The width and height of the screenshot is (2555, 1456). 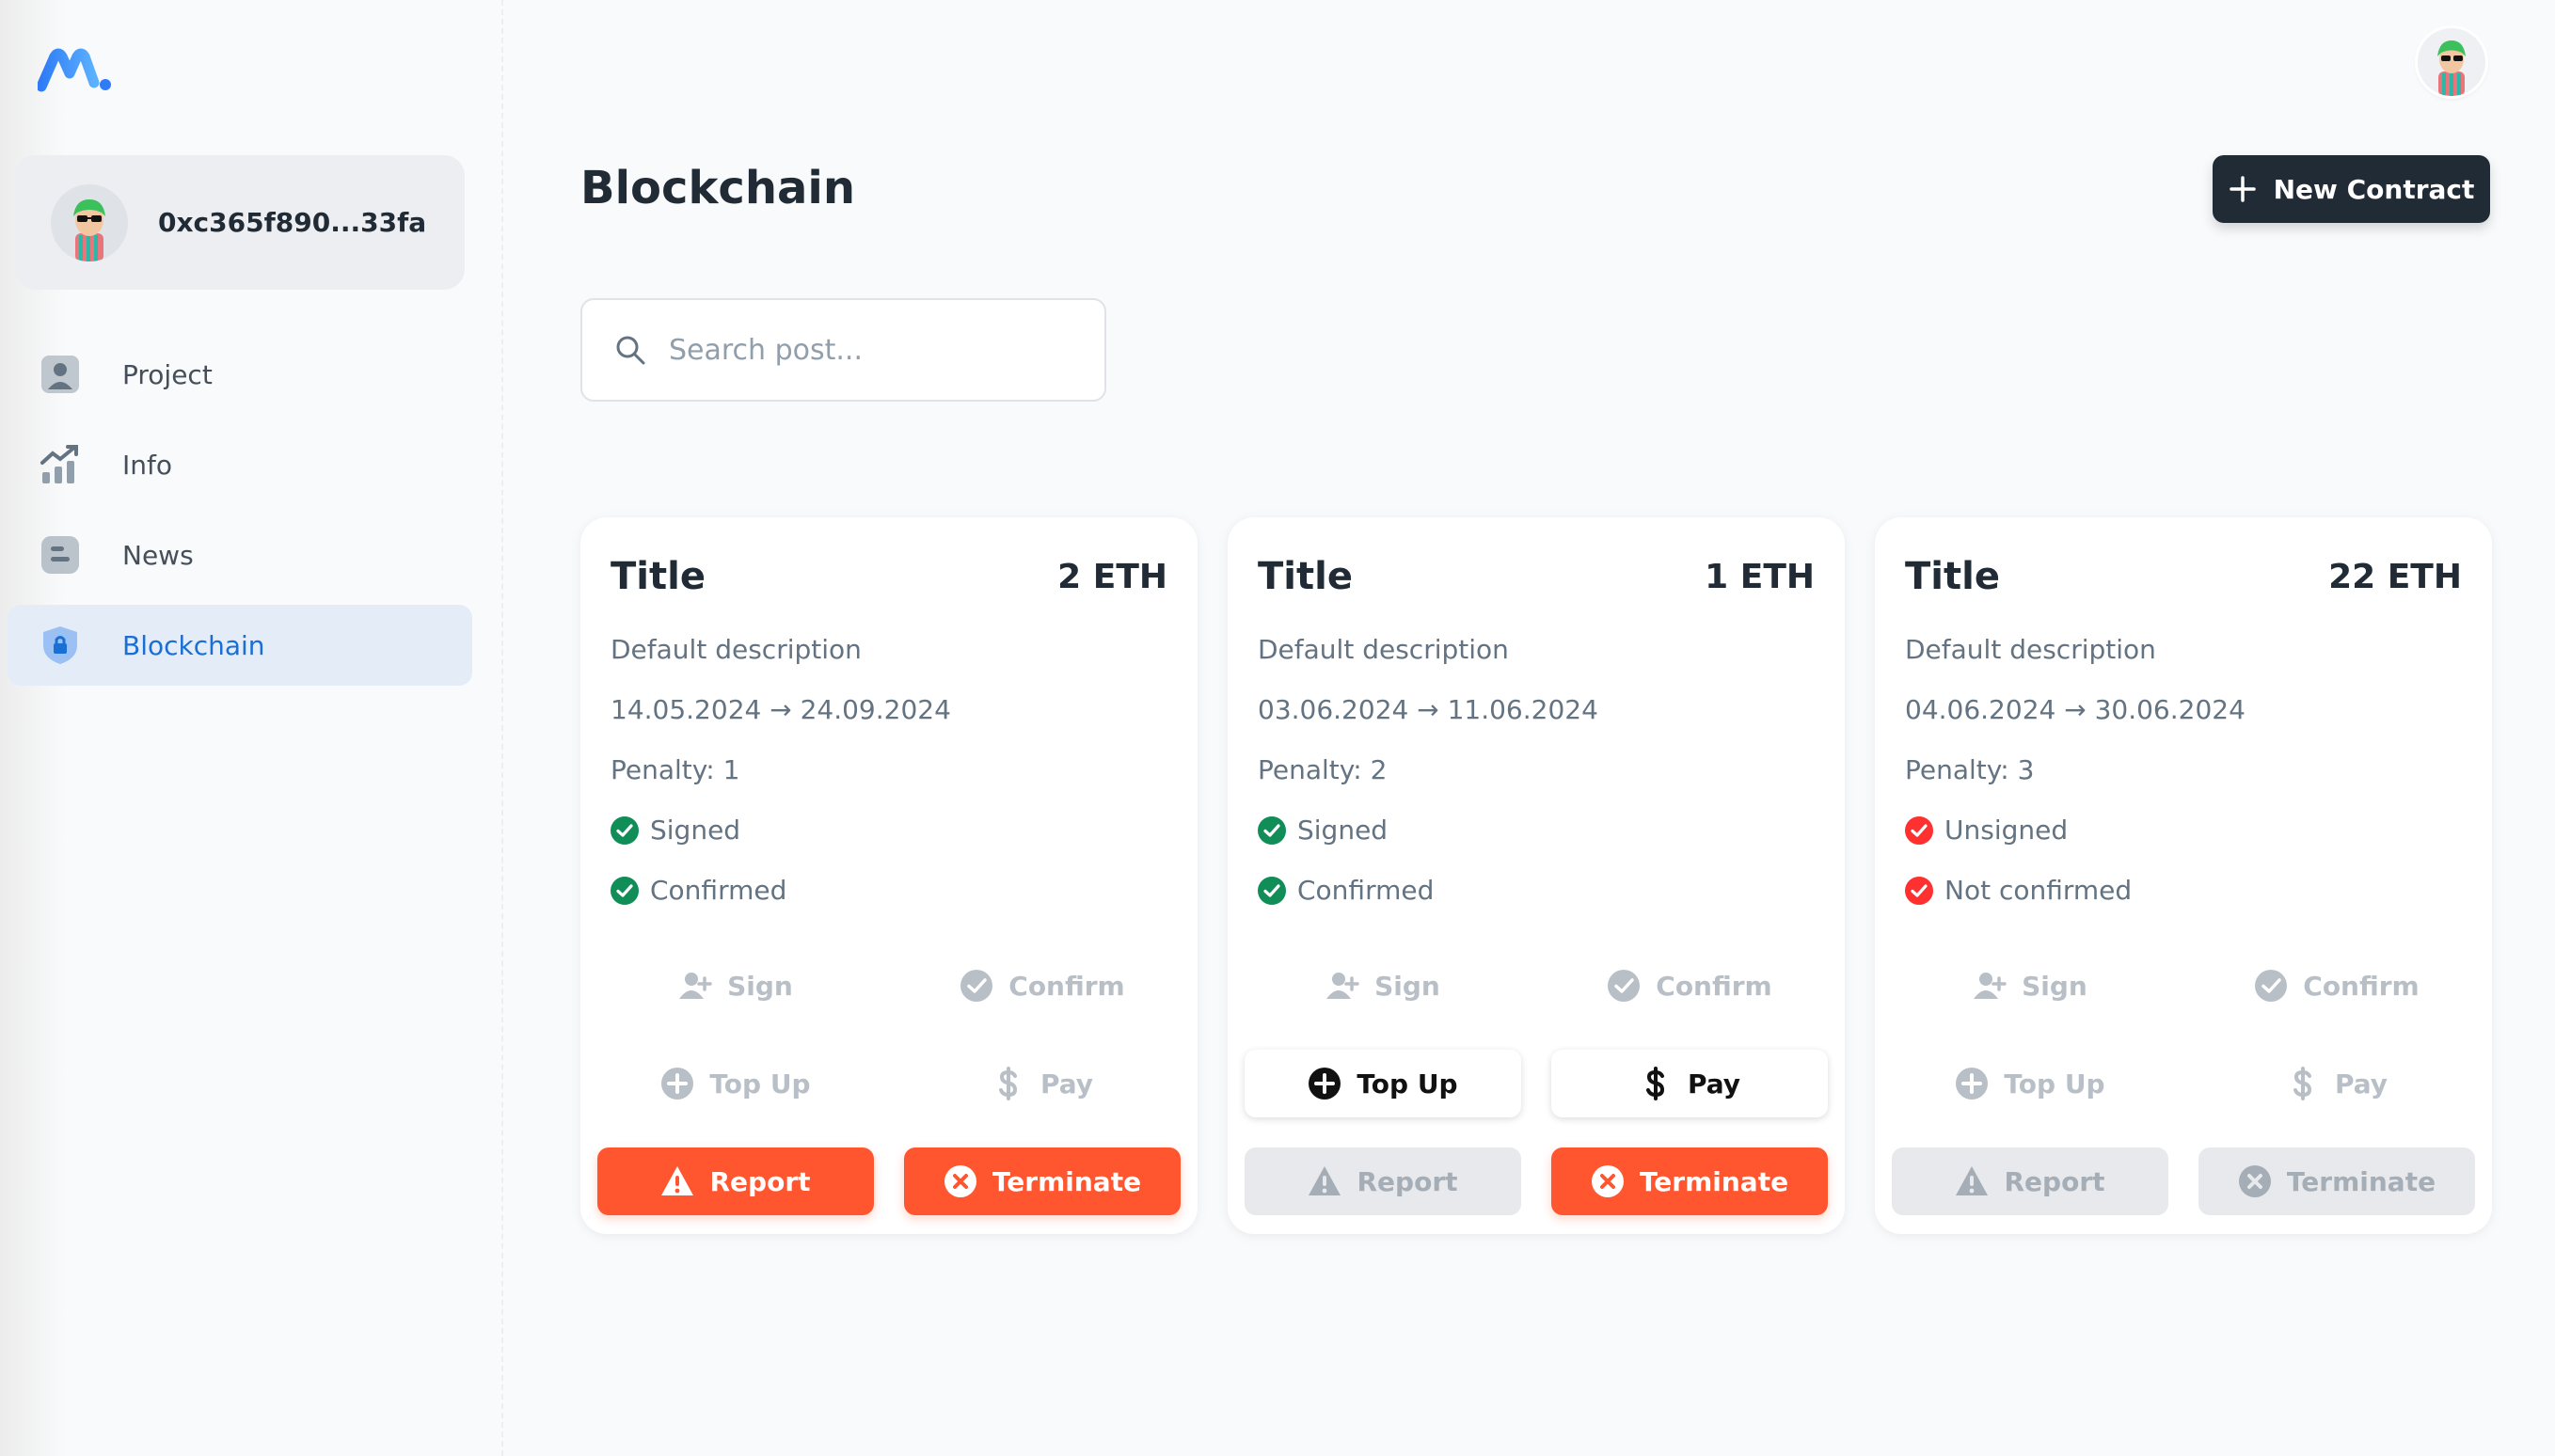 I want to click on signed-label: Unsigned, so click(x=2006, y=830).